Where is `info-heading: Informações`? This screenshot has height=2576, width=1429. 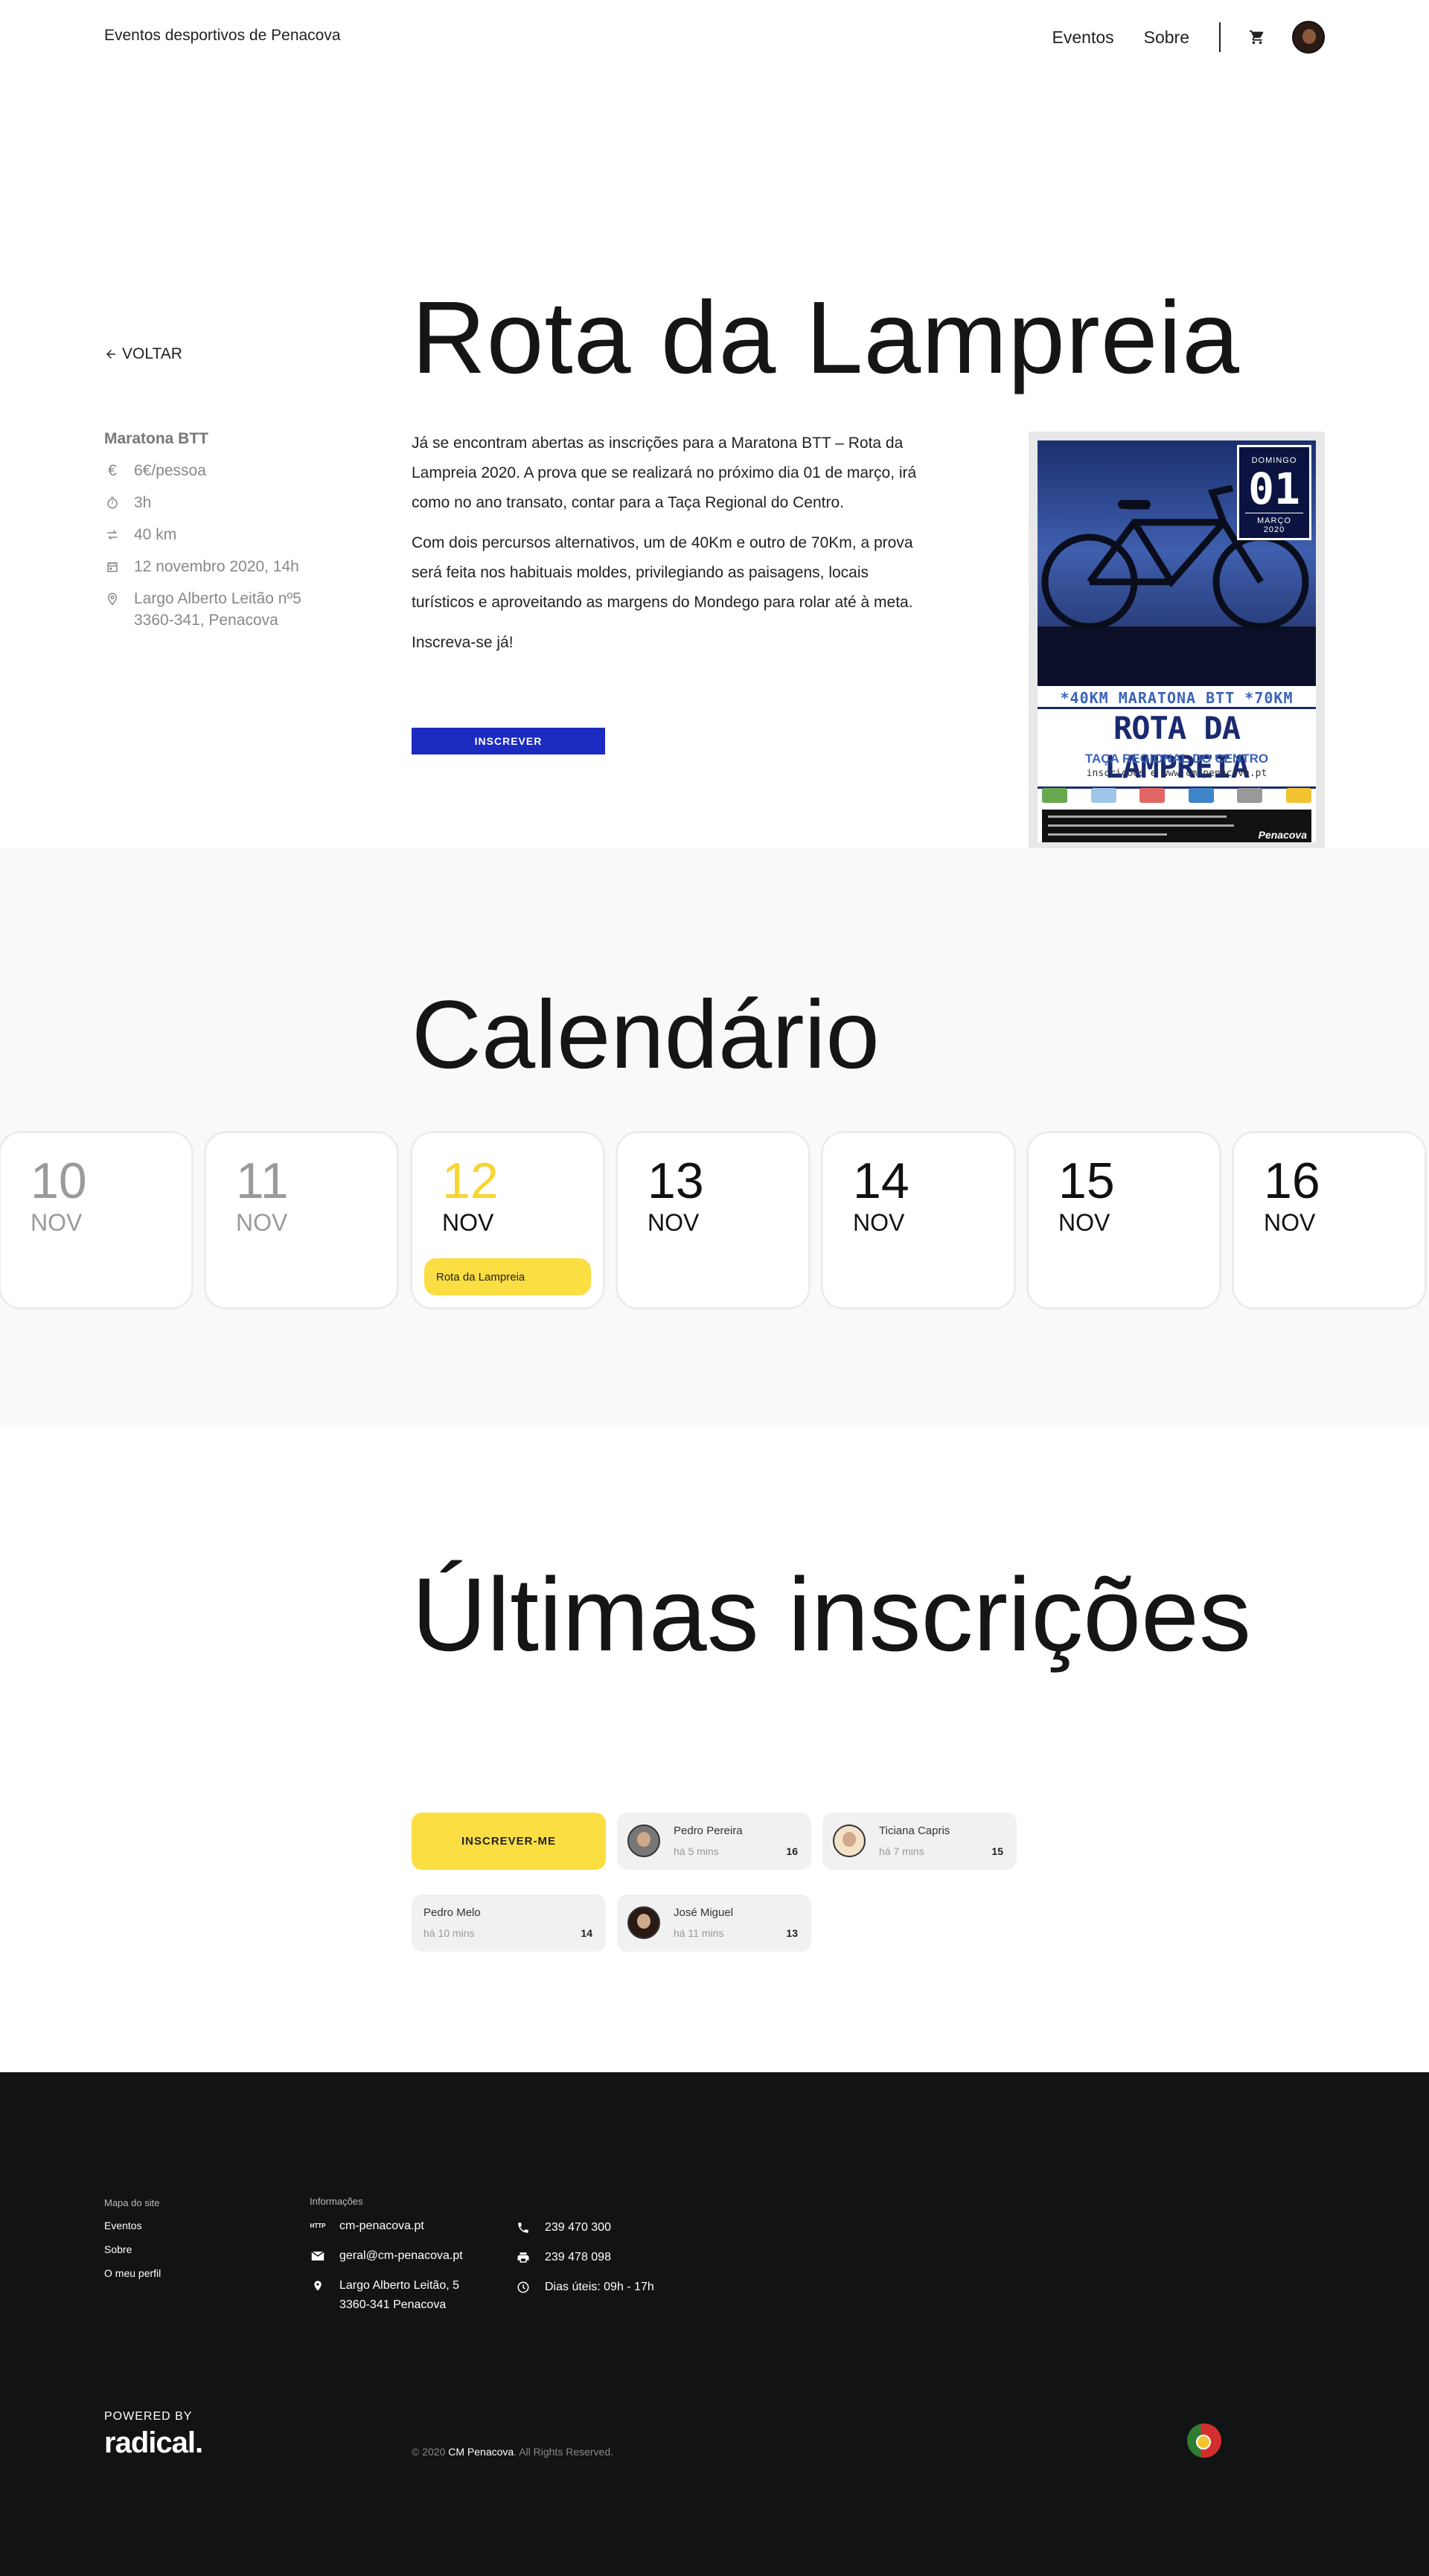
info-heading: Informações is located at coordinates (336, 2202).